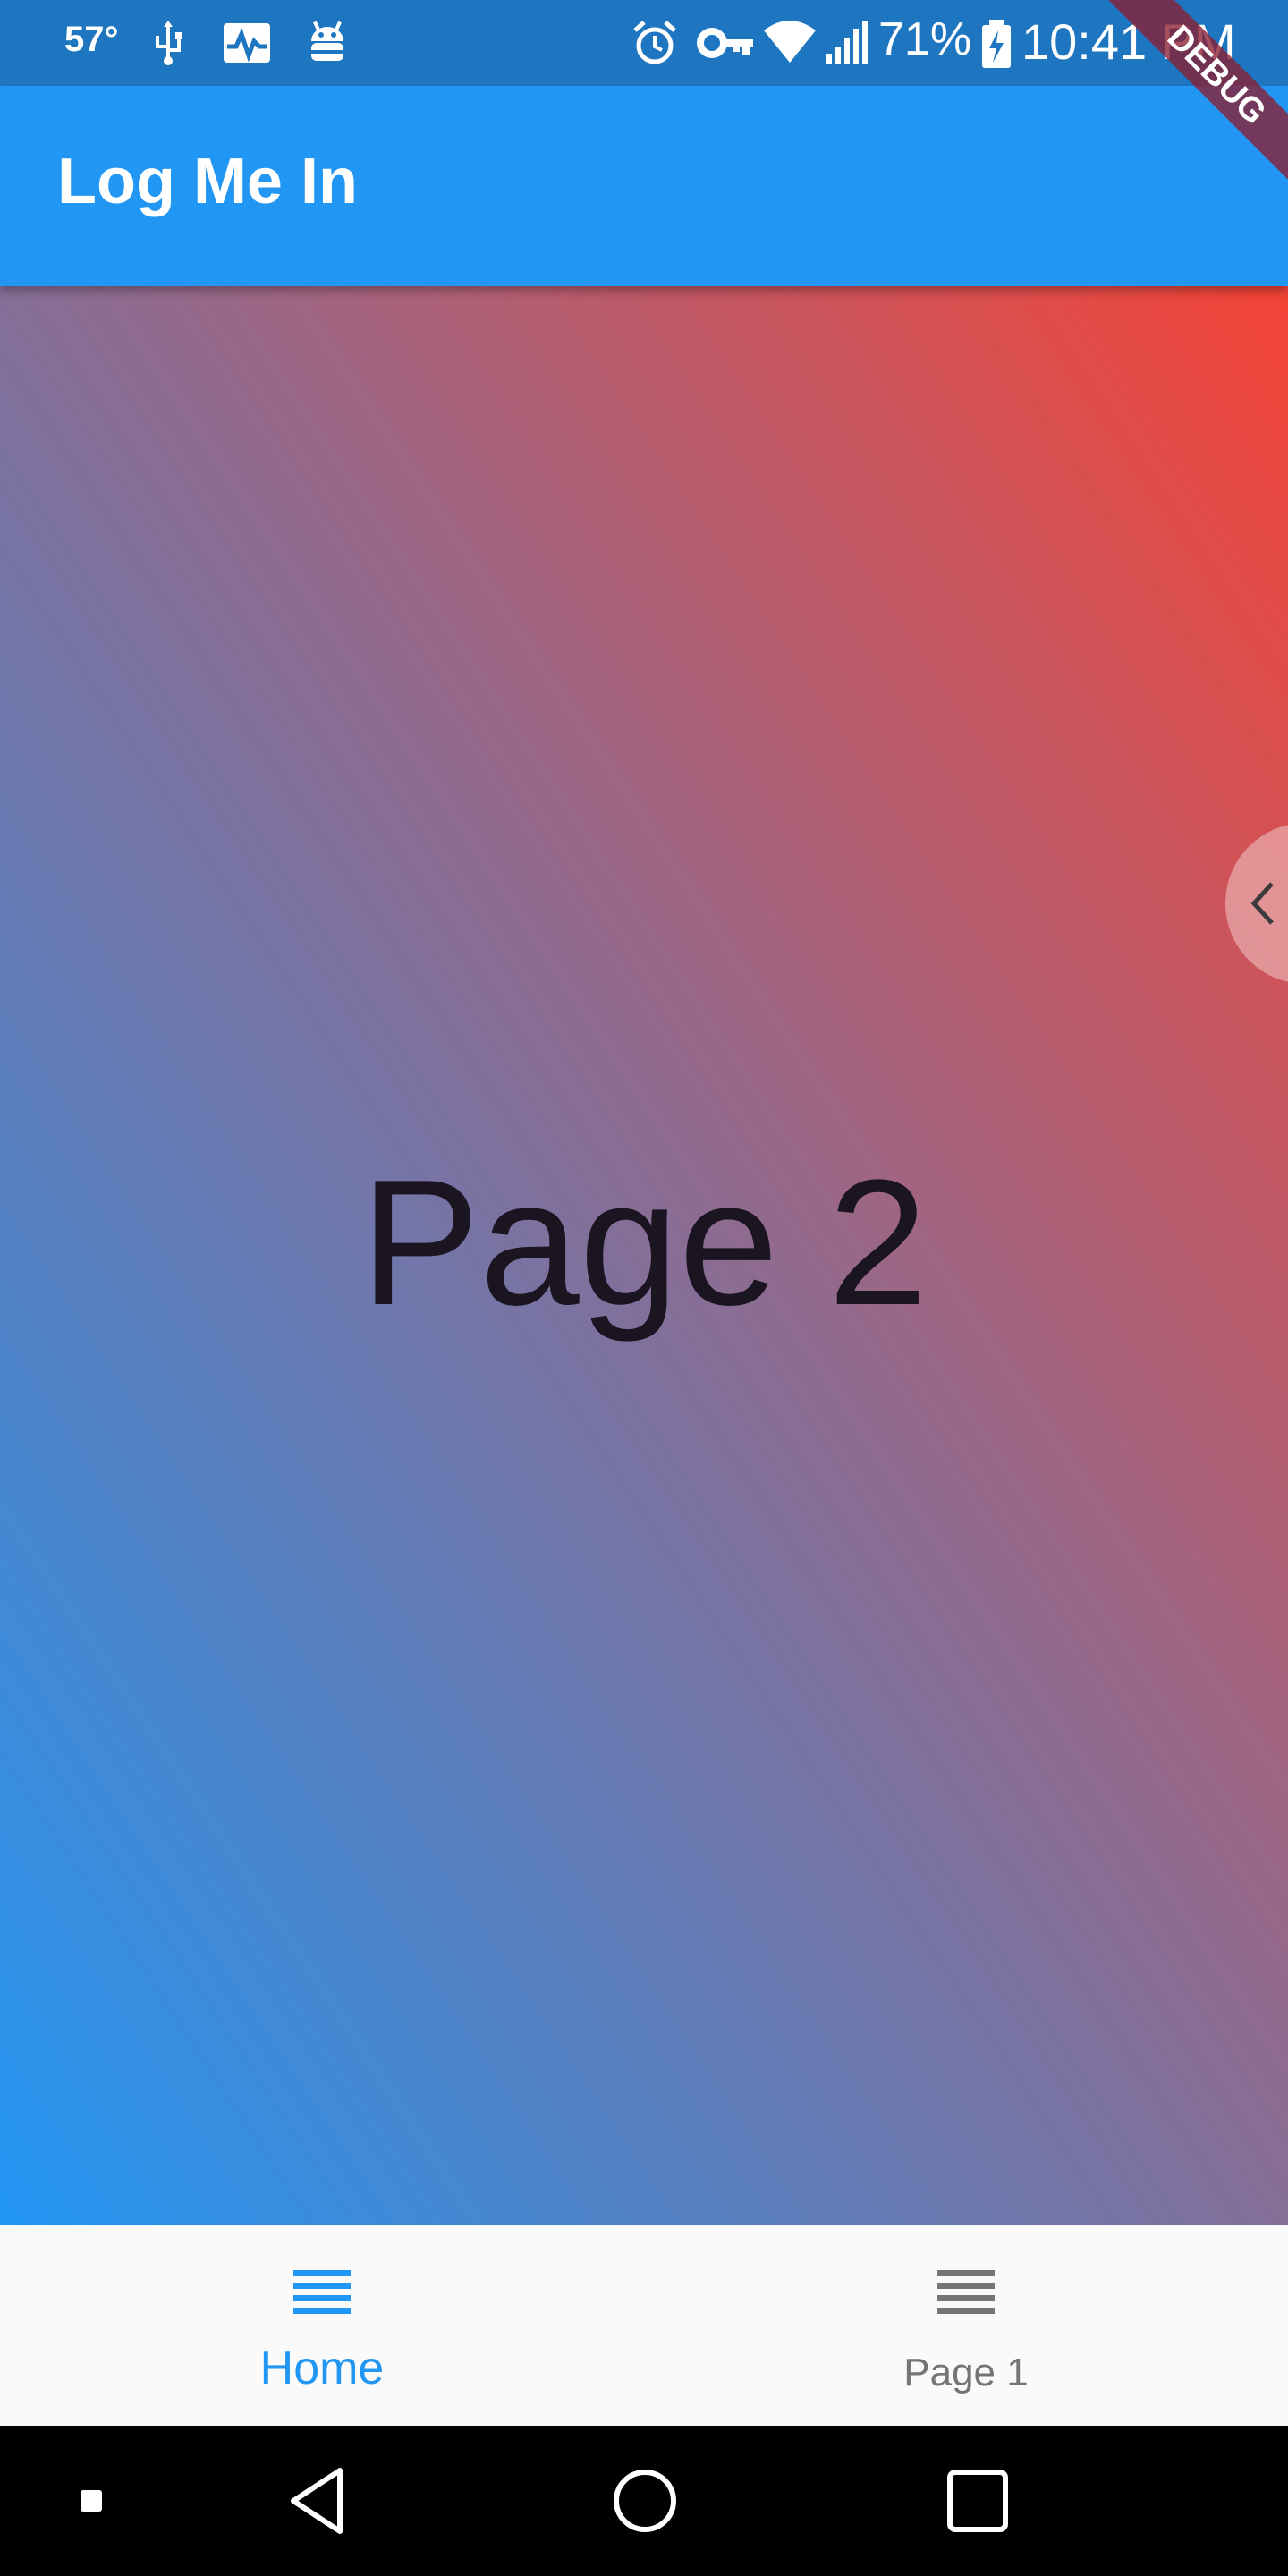 Image resolution: width=1288 pixels, height=2576 pixels. I want to click on page-title: Page 2, so click(644, 1243).